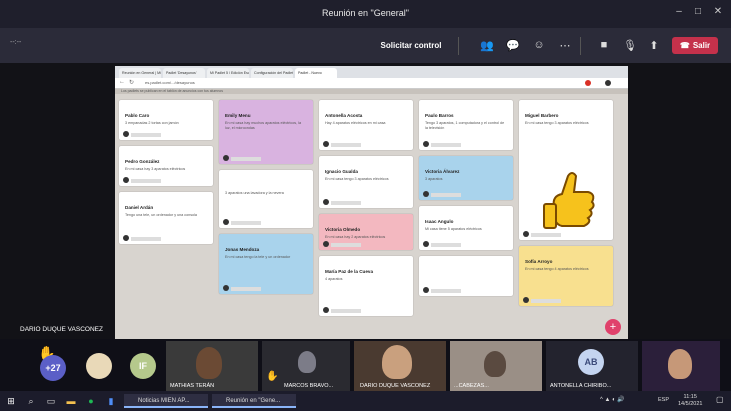 This screenshot has height=411, width=731. Describe the element at coordinates (681, 366) in the screenshot. I see `participant-video` at that location.